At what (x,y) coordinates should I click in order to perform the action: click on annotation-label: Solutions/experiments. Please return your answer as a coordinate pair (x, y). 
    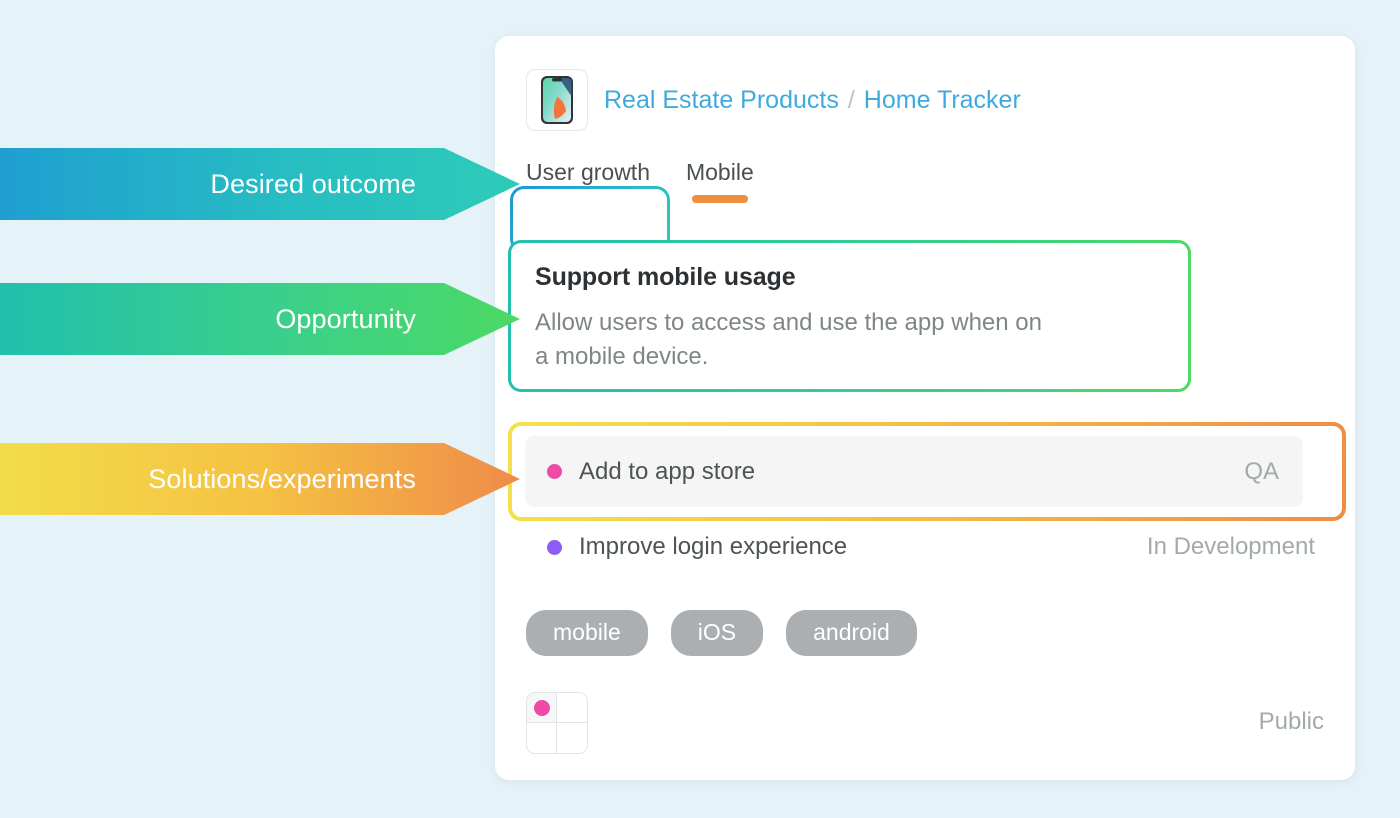
    Looking at the image, I should click on (282, 478).